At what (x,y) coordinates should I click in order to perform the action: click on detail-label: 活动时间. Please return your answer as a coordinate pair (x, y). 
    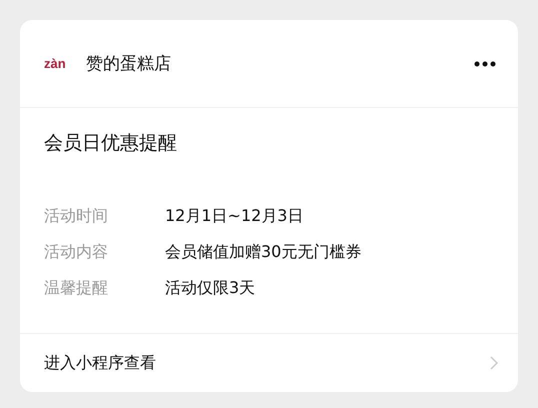
    Looking at the image, I should click on (76, 216).